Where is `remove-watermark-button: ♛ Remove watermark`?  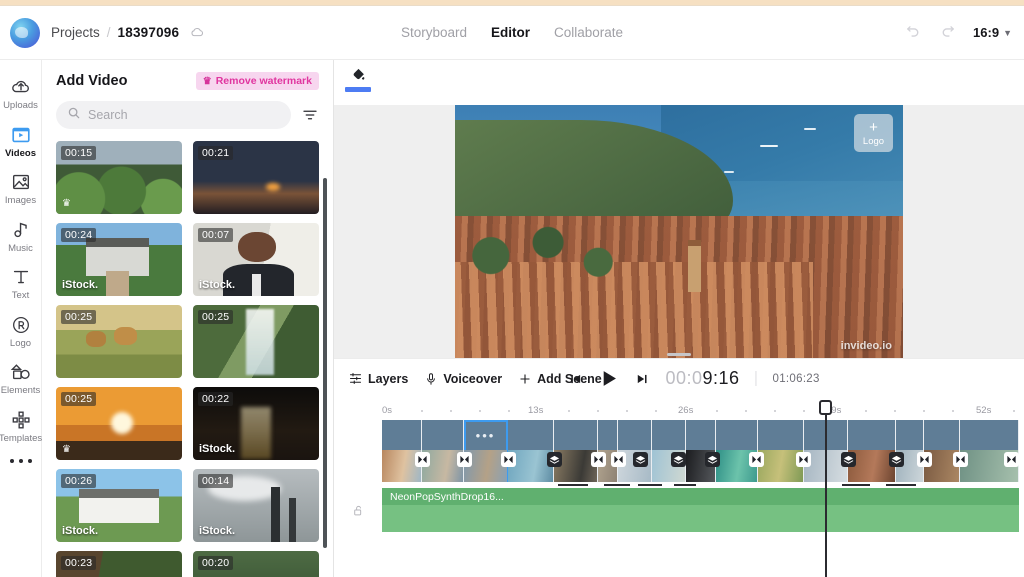
remove-watermark-button: ♛ Remove watermark is located at coordinates (257, 81).